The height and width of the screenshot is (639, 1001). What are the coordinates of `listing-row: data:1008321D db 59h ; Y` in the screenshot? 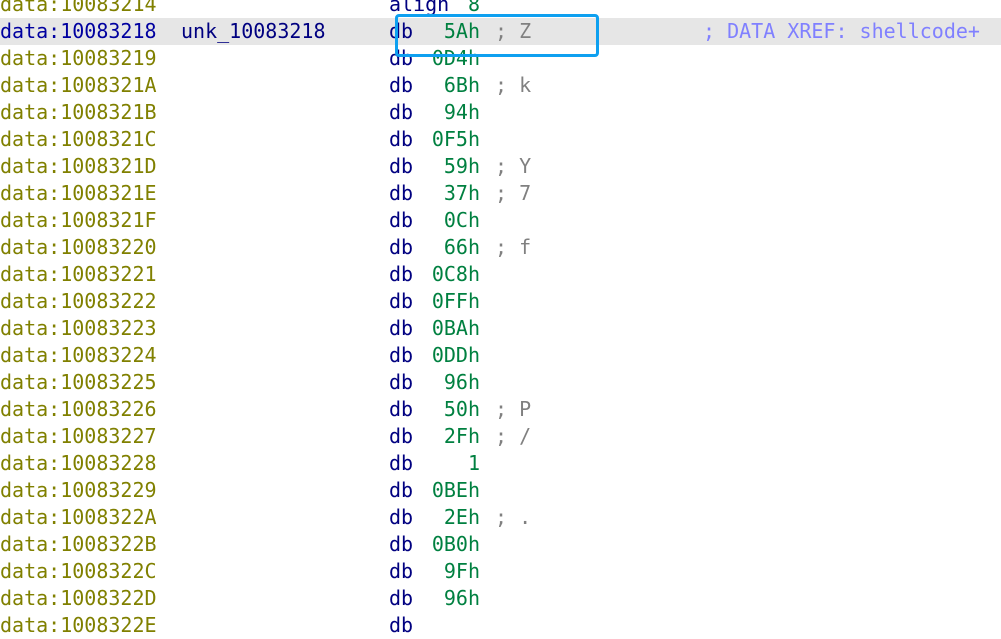 It's located at (500, 166).